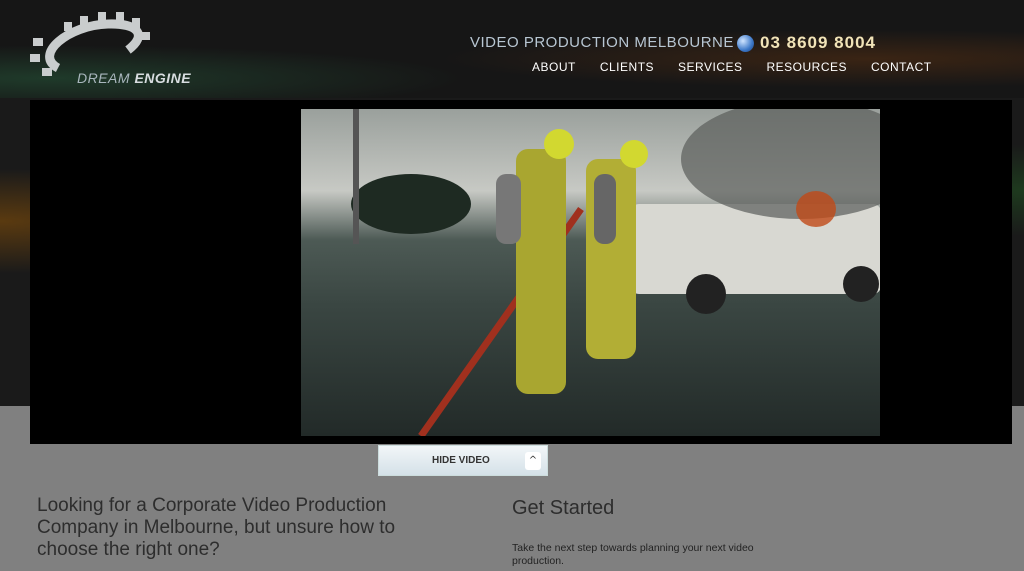 The height and width of the screenshot is (571, 1024). What do you see at coordinates (533, 461) in the screenshot?
I see `chevron-up-icon: ^` at bounding box center [533, 461].